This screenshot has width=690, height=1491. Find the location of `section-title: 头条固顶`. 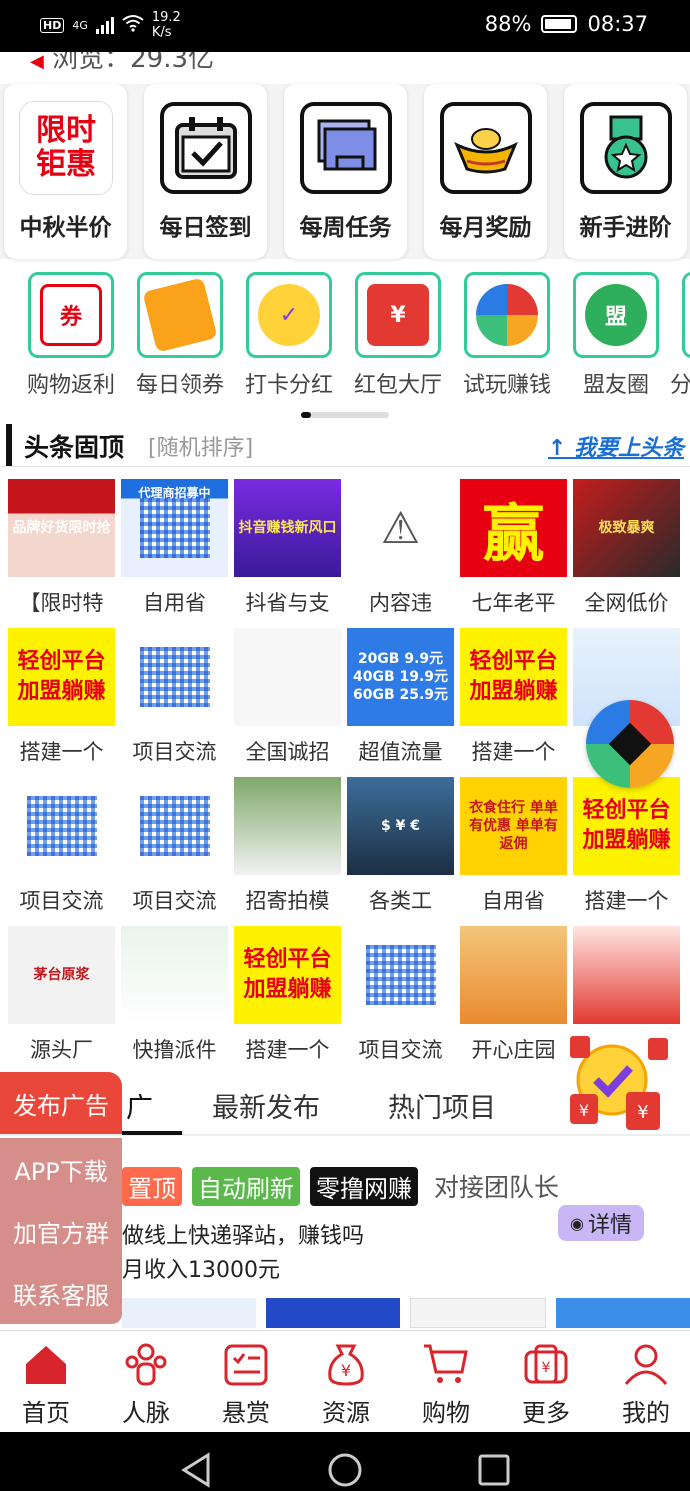

section-title: 头条固顶 is located at coordinates (74, 447).